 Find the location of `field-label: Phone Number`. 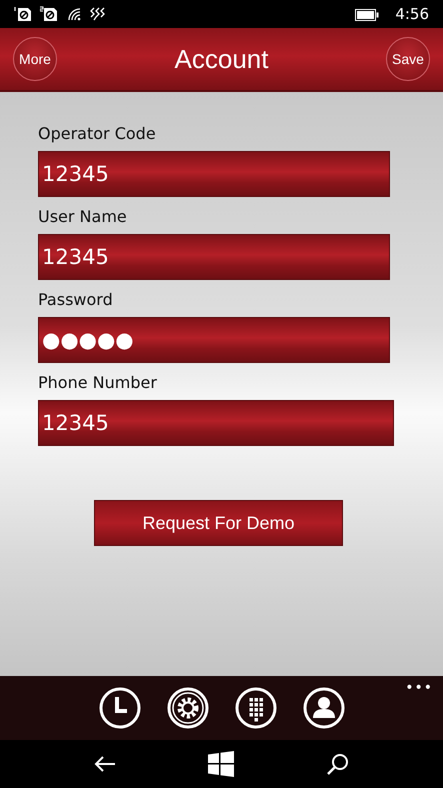

field-label: Phone Number is located at coordinates (98, 383).